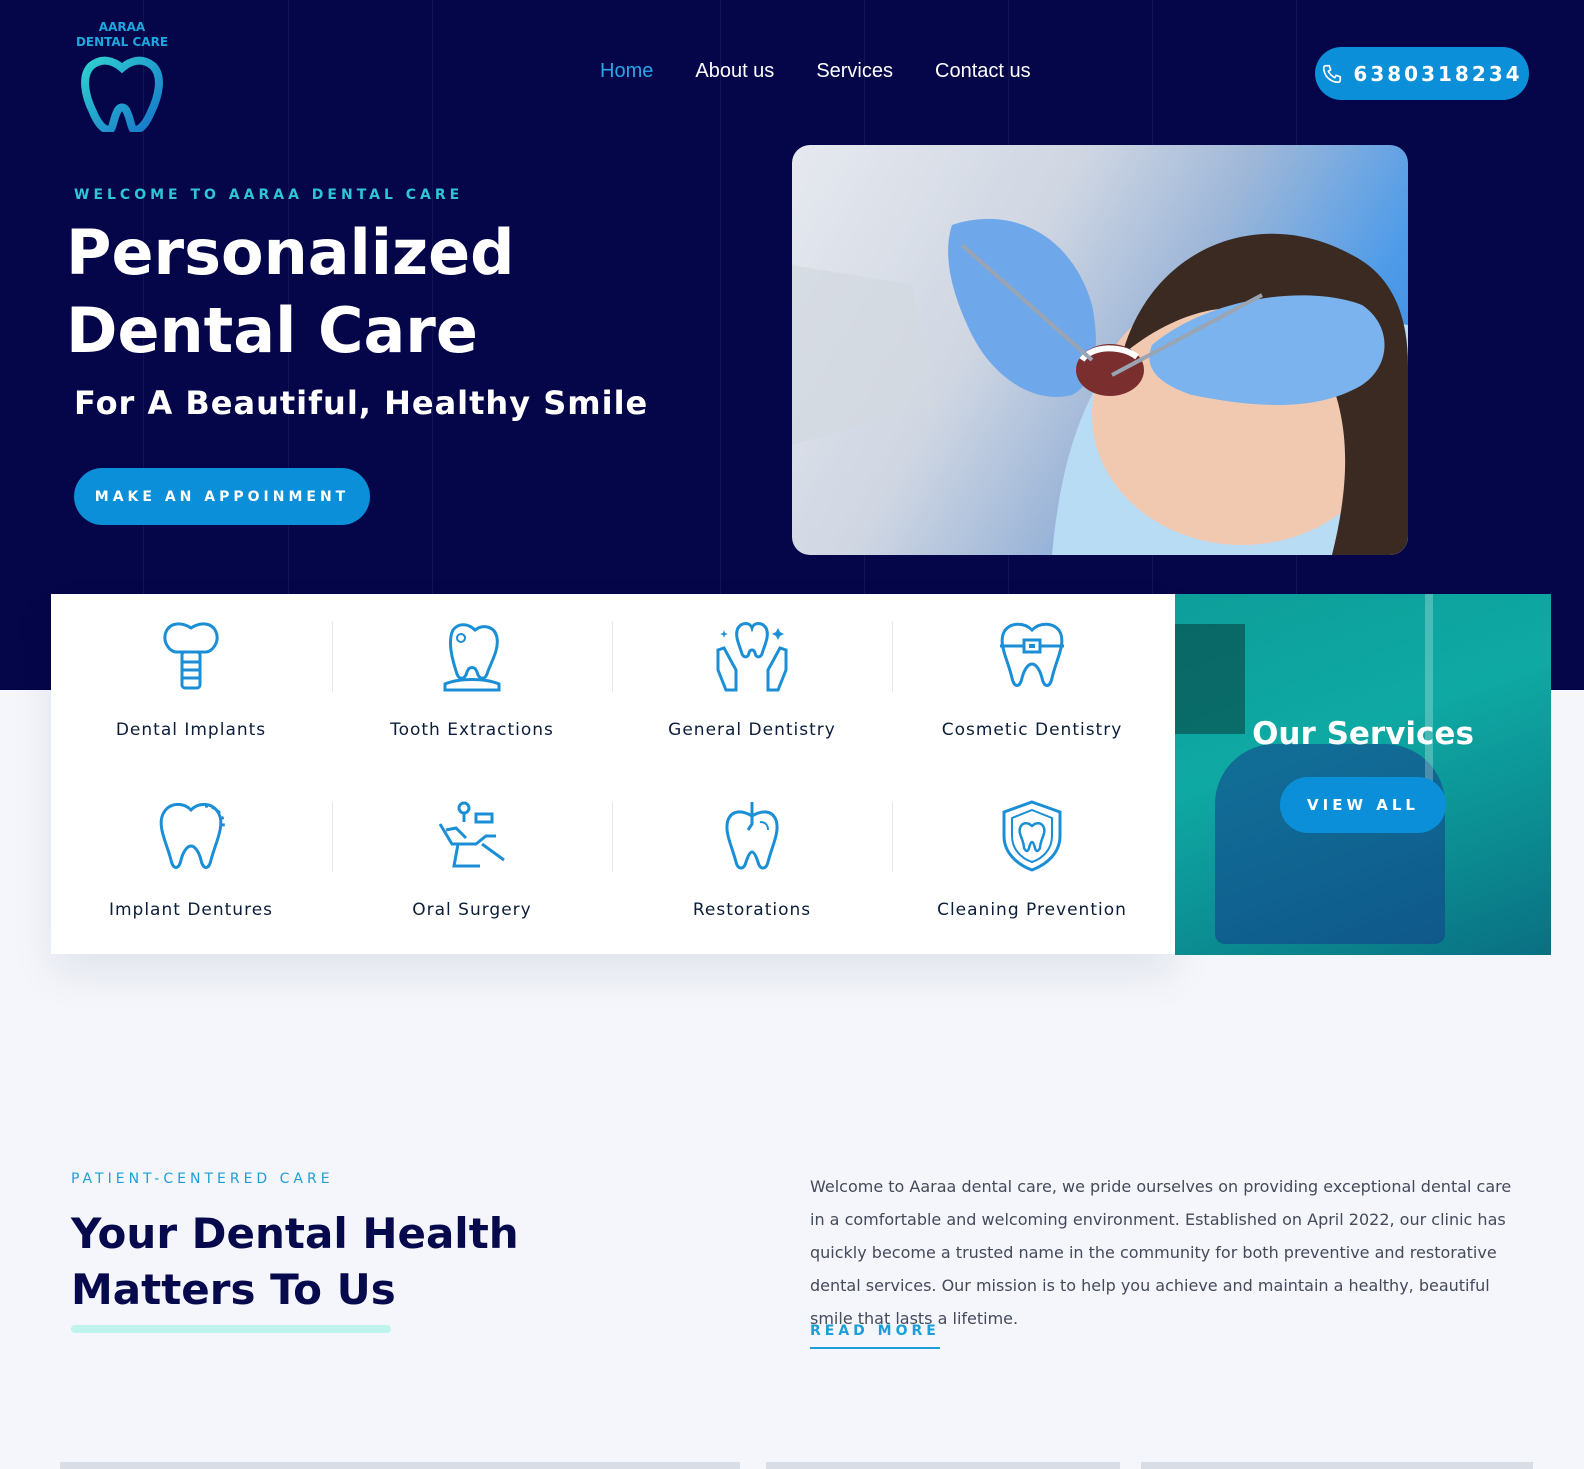 This screenshot has width=1584, height=1469. I want to click on section-title-line1: Your Dental Health, so click(295, 1233).